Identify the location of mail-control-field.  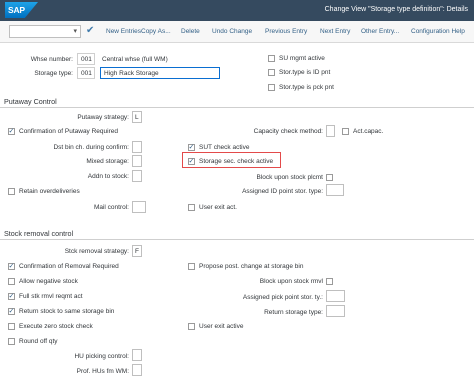
(139, 207).